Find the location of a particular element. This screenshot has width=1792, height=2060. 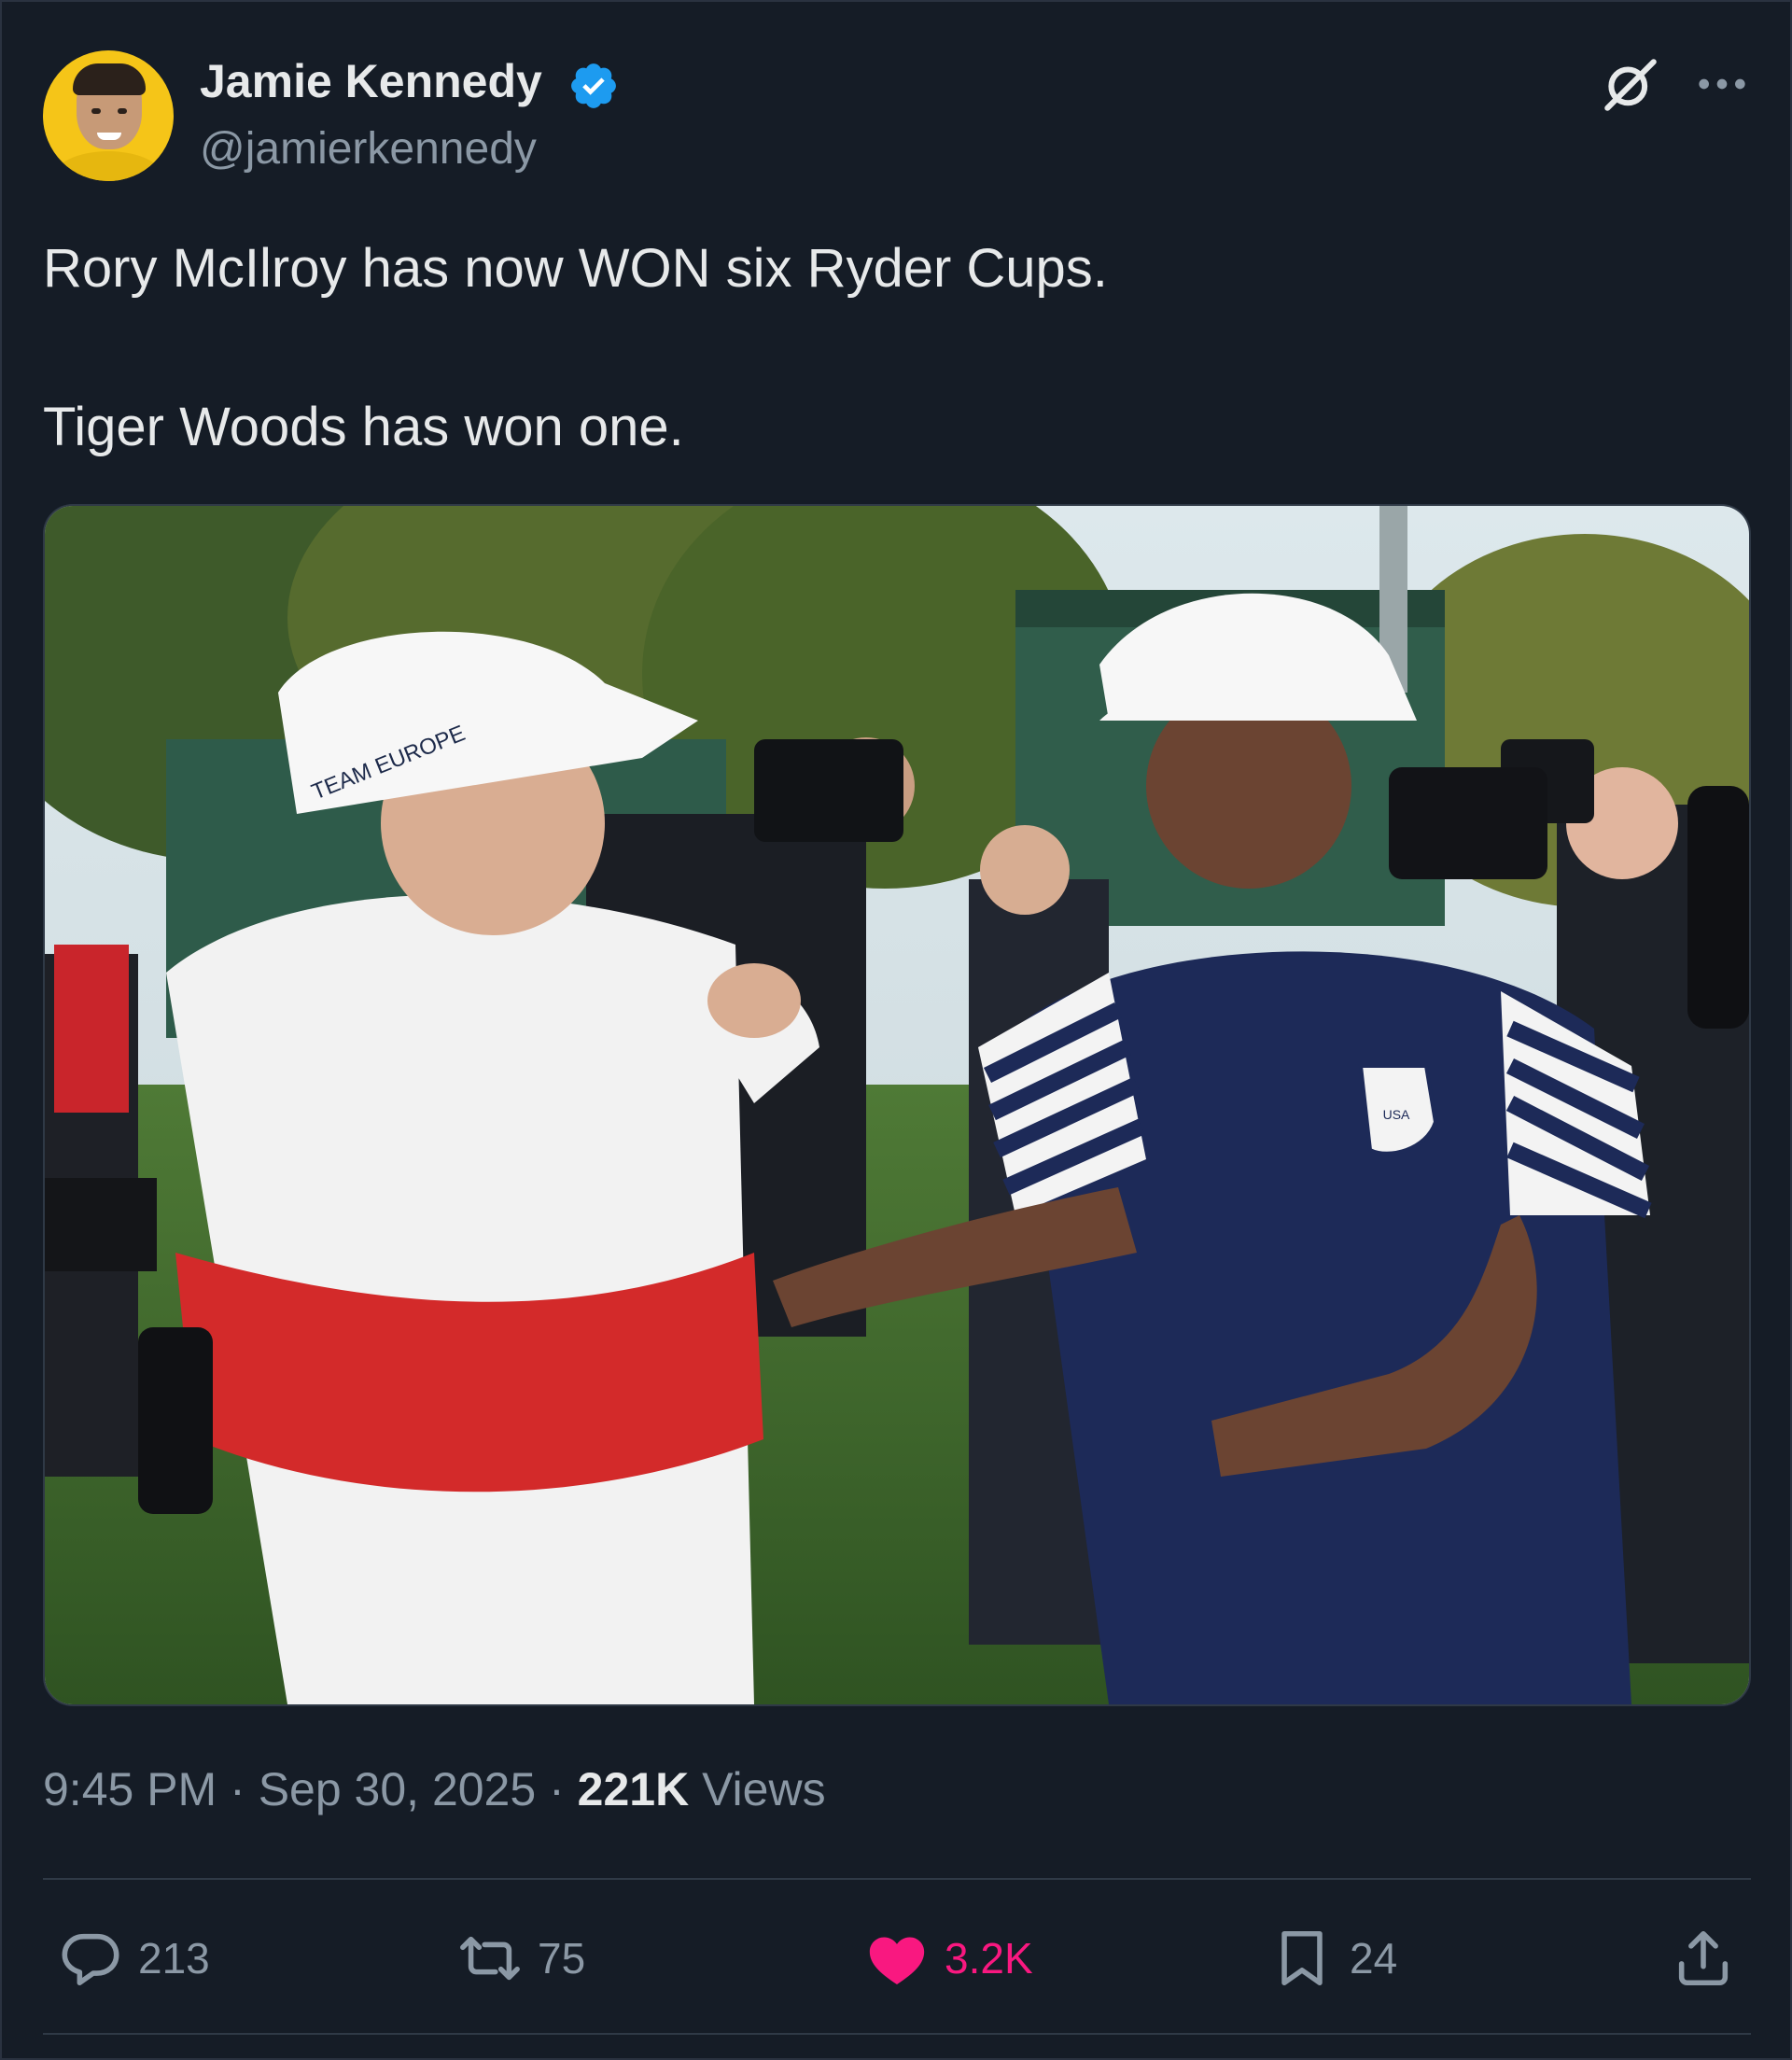

reply-button: 213 is located at coordinates (134, 1958).